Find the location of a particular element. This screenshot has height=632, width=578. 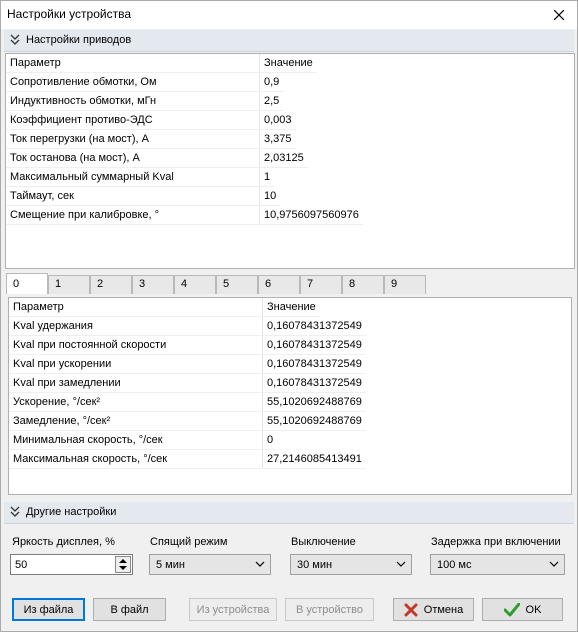

param-name: Максимальный суммарный Kval is located at coordinates (133, 177).